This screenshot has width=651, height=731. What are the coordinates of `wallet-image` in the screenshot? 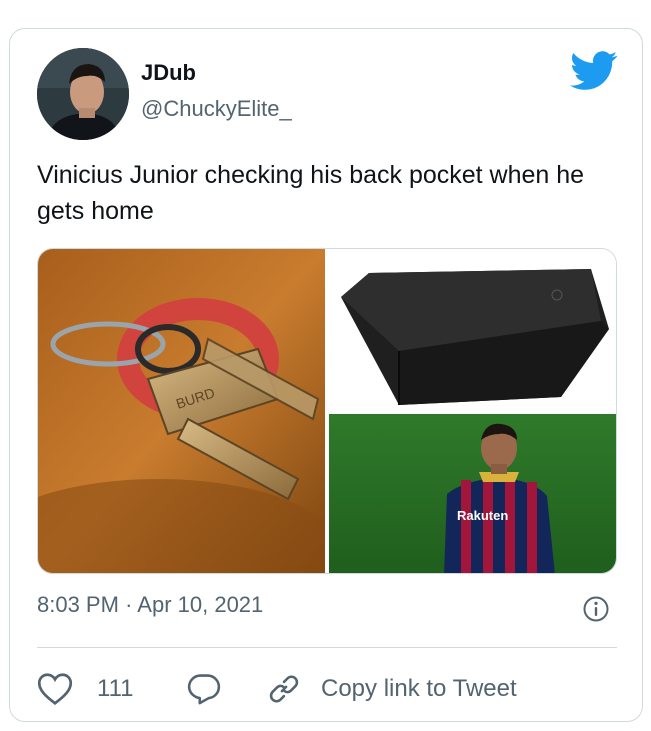 It's located at (472, 329).